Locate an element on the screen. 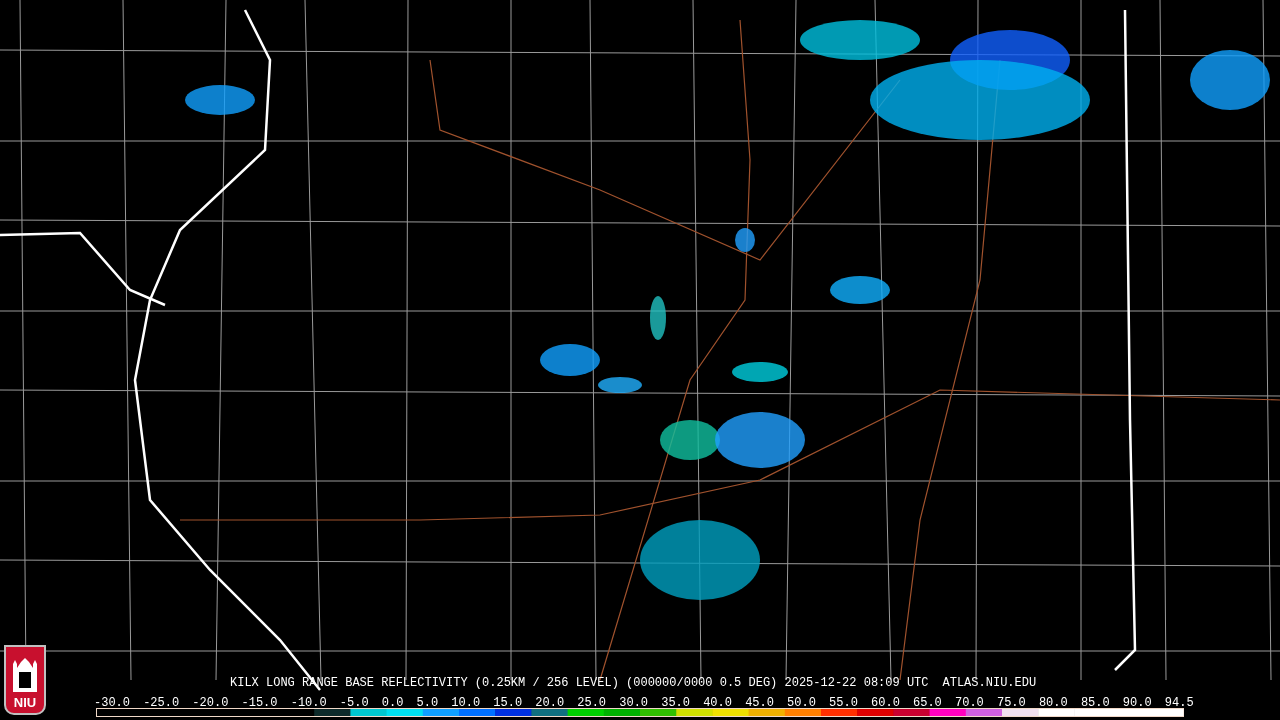 This screenshot has width=1280, height=720. scale-label: -25.0 is located at coordinates (161, 703).